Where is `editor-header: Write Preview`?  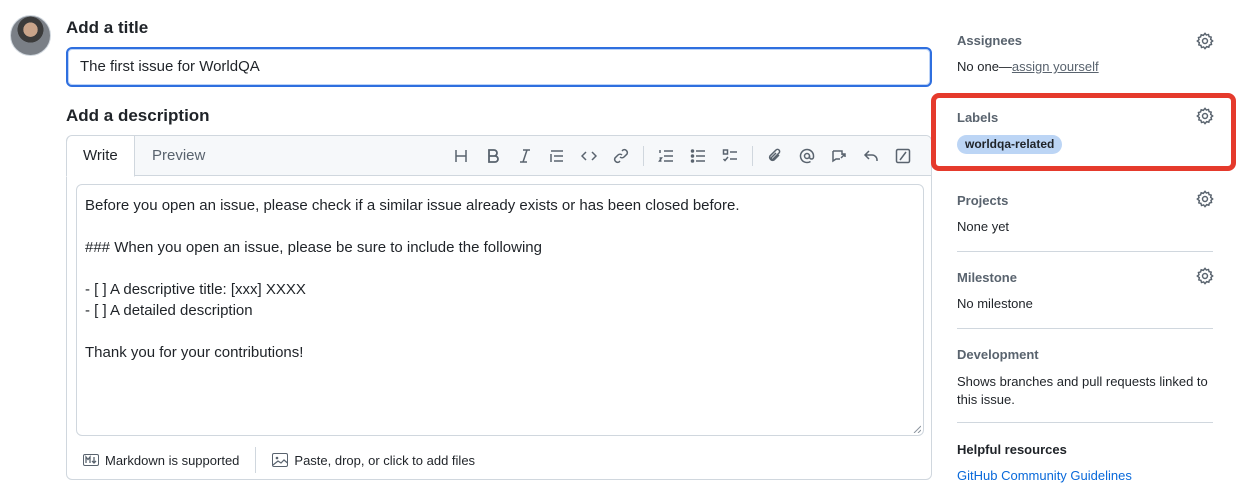
editor-header: Write Preview is located at coordinates (498, 156).